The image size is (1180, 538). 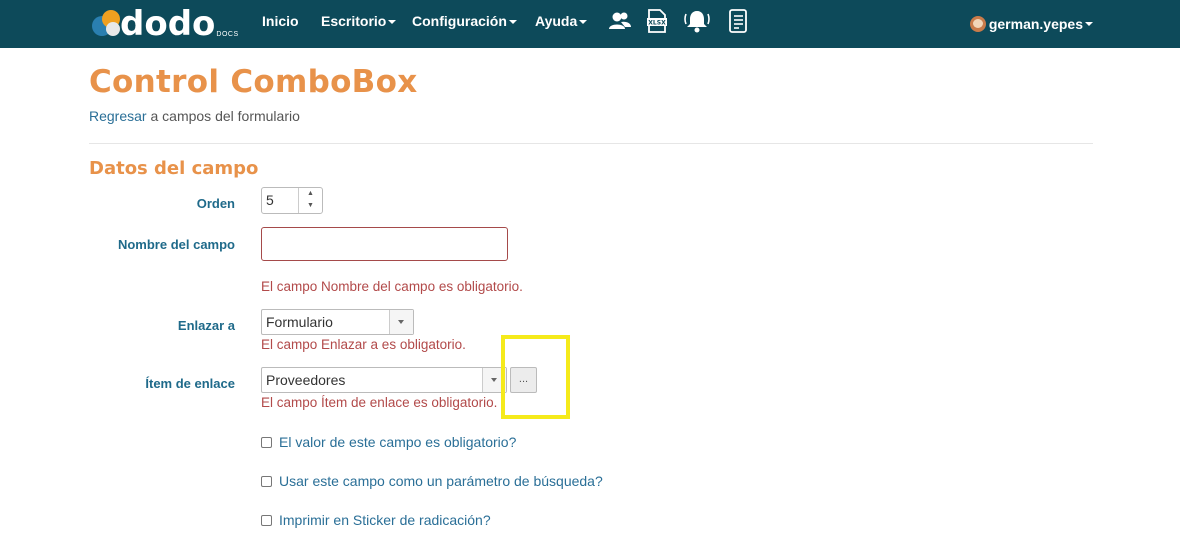 I want to click on enlazar-label: Enlazar a, so click(x=206, y=325).